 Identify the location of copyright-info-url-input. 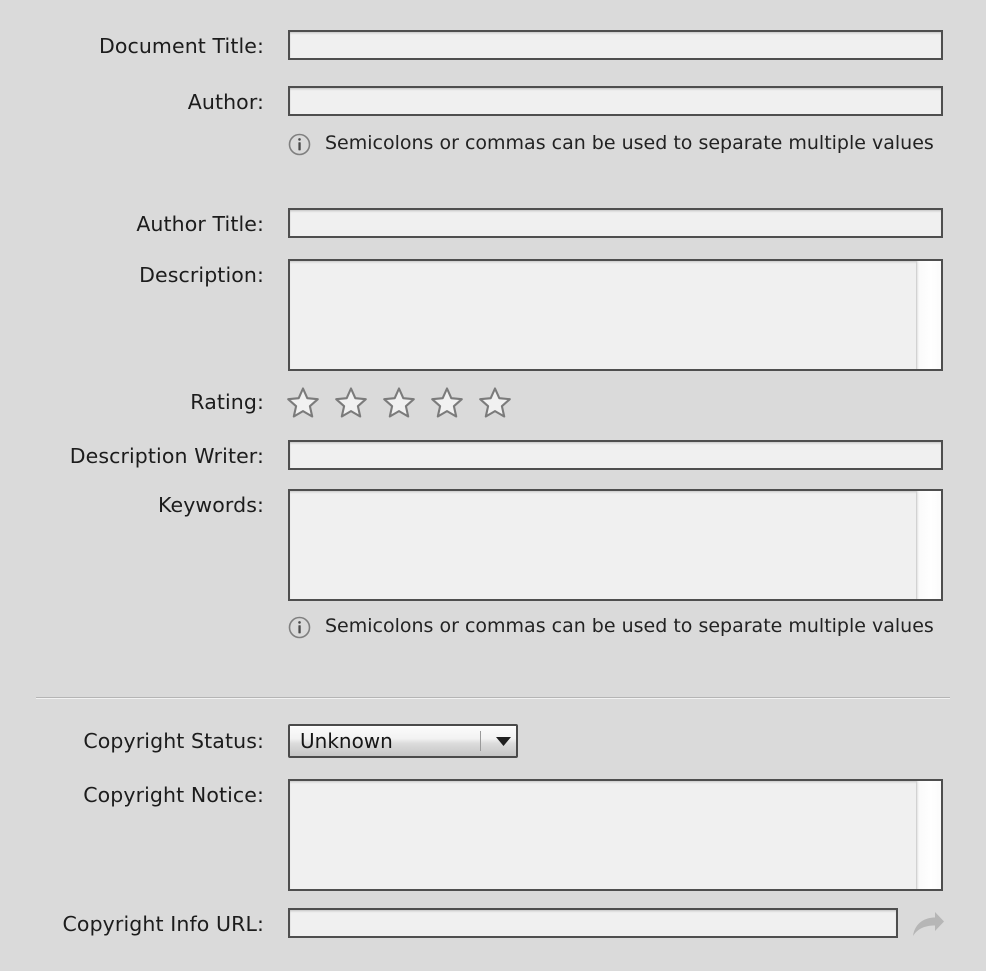
(593, 923).